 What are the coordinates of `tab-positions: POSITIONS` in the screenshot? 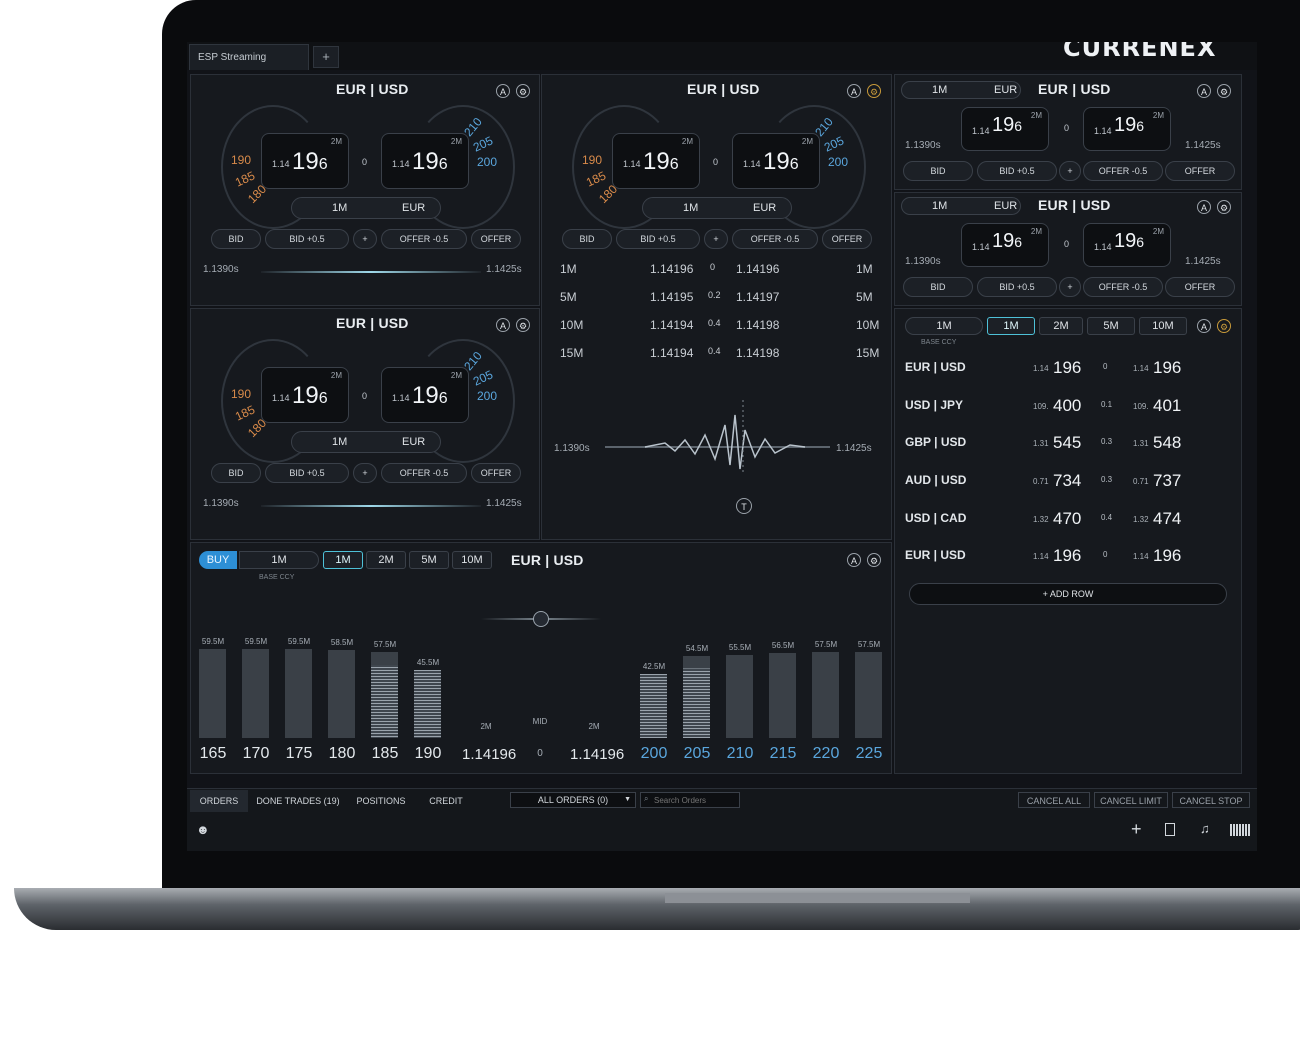 It's located at (381, 801).